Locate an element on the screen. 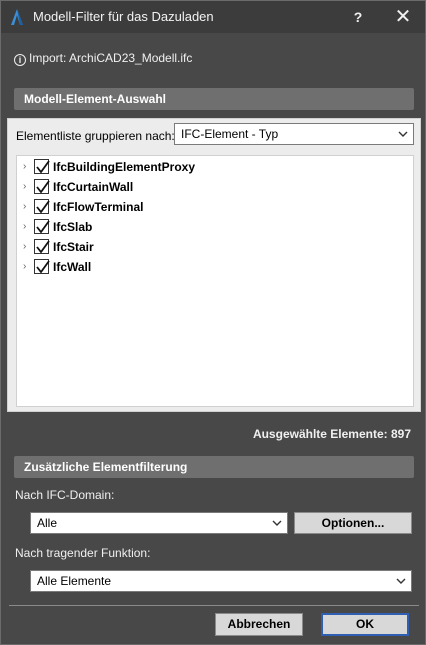 The image size is (426, 645). selected-count: Ausgewählte Elemente: 897 is located at coordinates (331, 434).